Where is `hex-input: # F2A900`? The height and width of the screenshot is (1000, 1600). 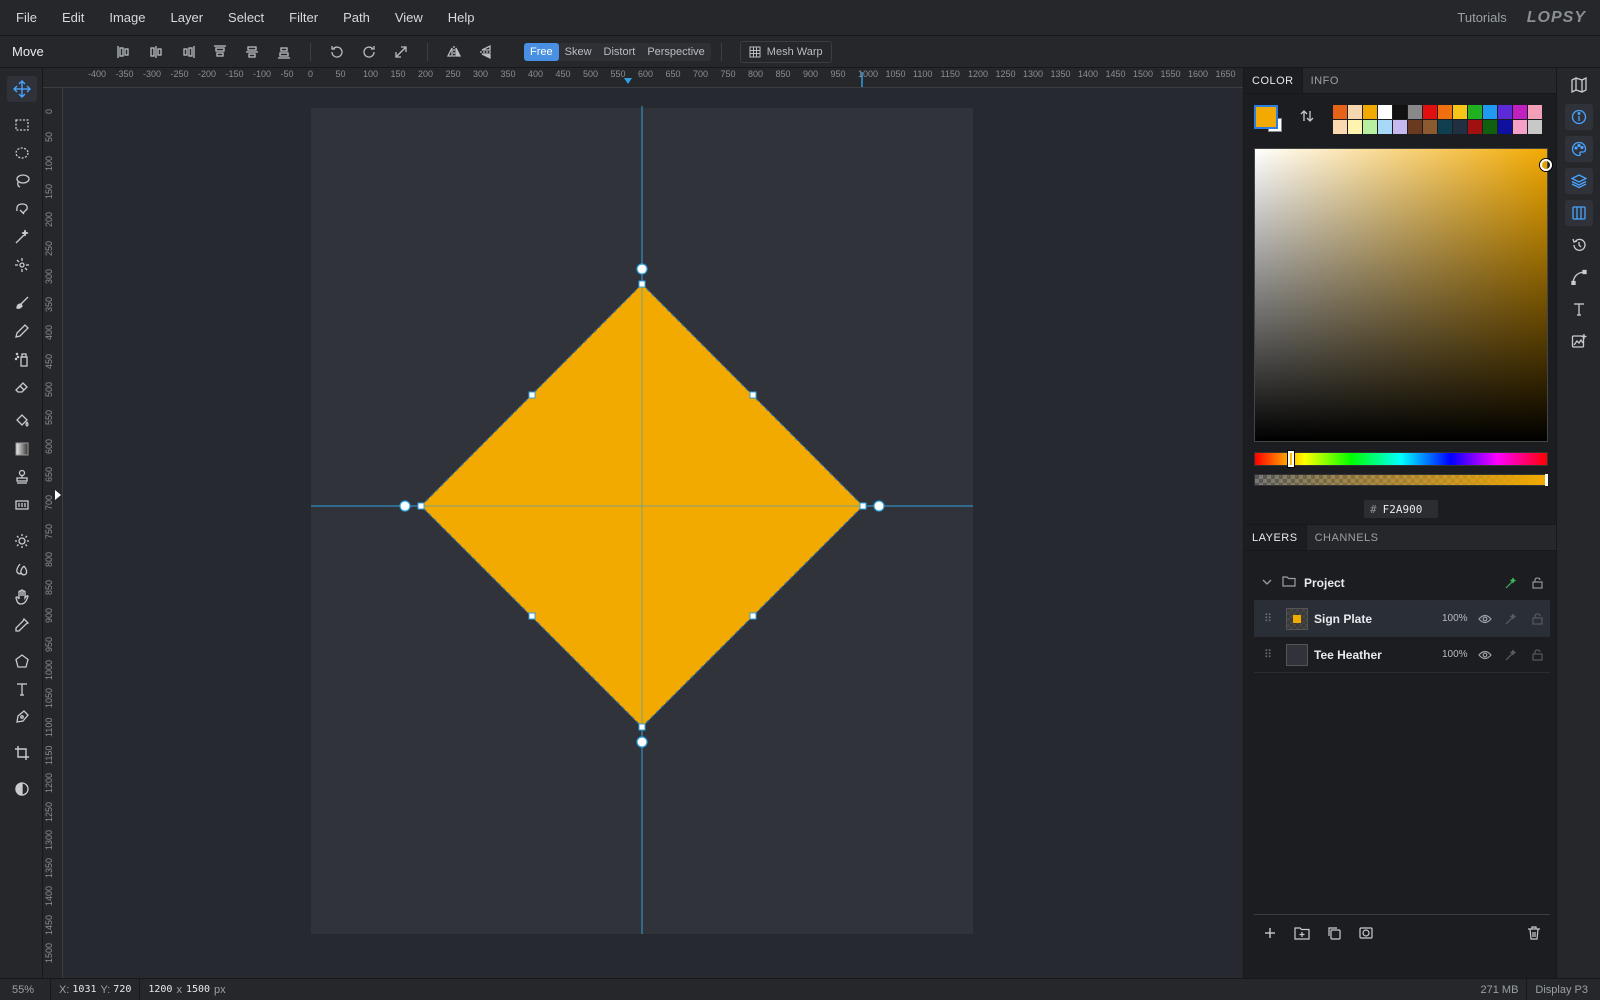
hex-input: # F2A900 is located at coordinates (1401, 509).